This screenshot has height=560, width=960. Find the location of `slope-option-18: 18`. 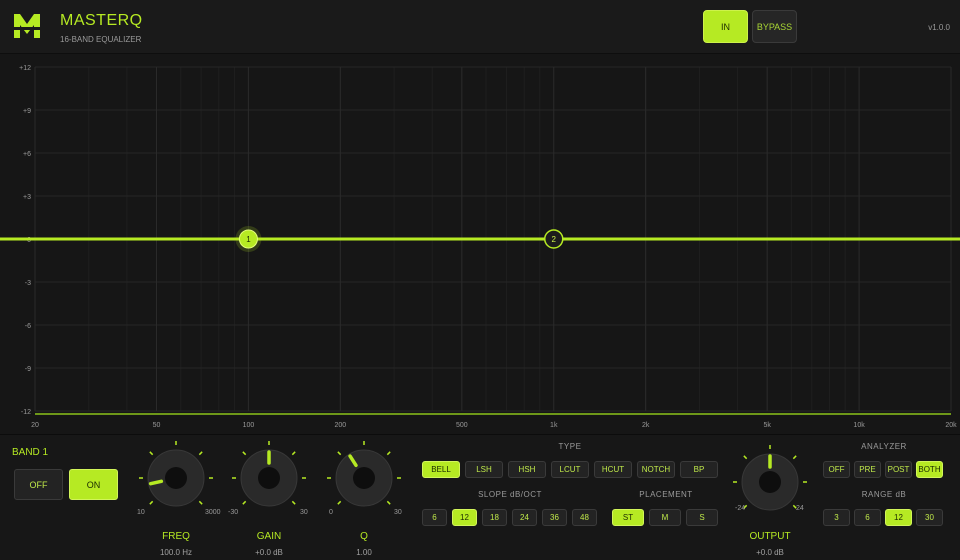

slope-option-18: 18 is located at coordinates (494, 517).